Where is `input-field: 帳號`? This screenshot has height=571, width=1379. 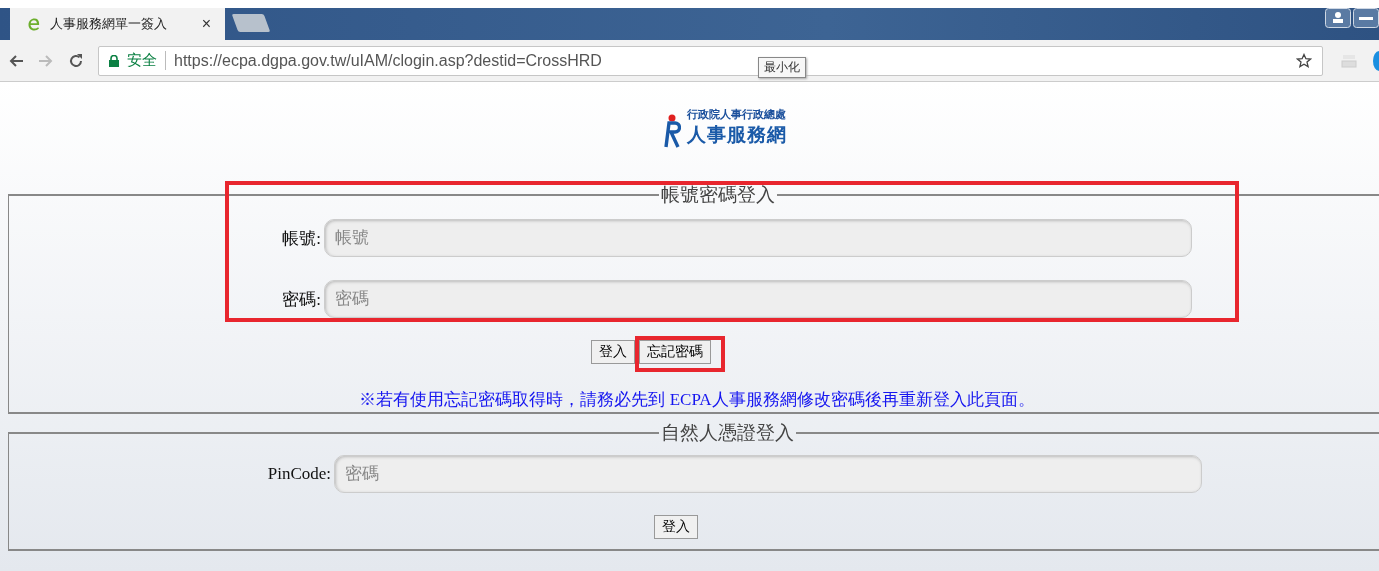 input-field: 帳號 is located at coordinates (758, 238).